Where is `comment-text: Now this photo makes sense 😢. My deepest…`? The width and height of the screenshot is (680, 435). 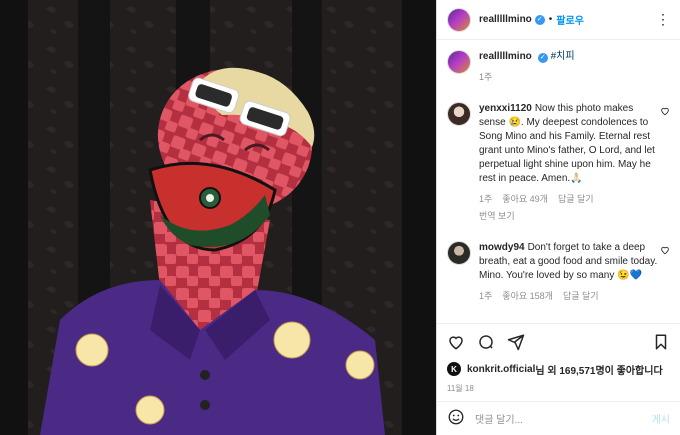 comment-text: Now this photo makes sense 😢. My deepest… is located at coordinates (567, 143).